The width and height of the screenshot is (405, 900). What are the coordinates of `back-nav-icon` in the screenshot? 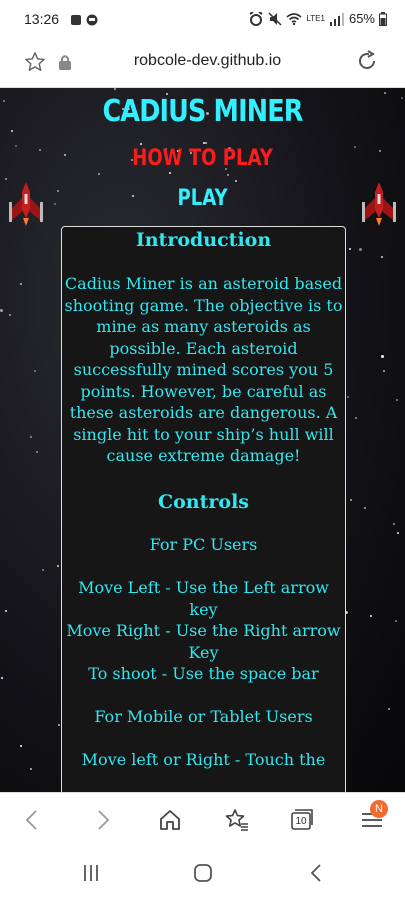 It's located at (317, 873).